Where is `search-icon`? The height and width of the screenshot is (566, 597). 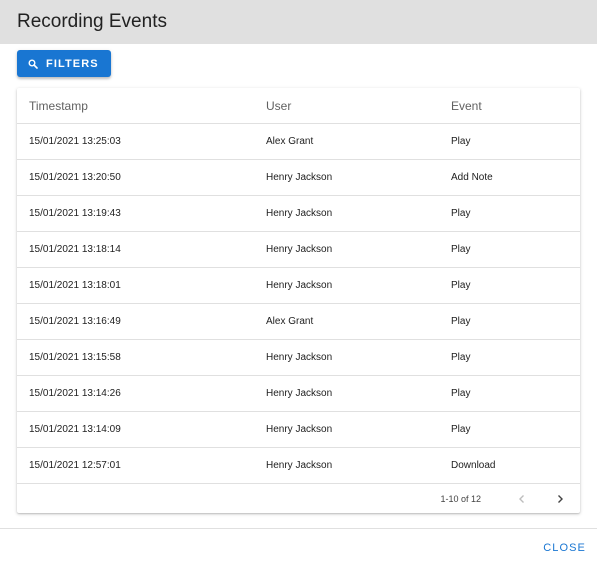
search-icon is located at coordinates (33, 64).